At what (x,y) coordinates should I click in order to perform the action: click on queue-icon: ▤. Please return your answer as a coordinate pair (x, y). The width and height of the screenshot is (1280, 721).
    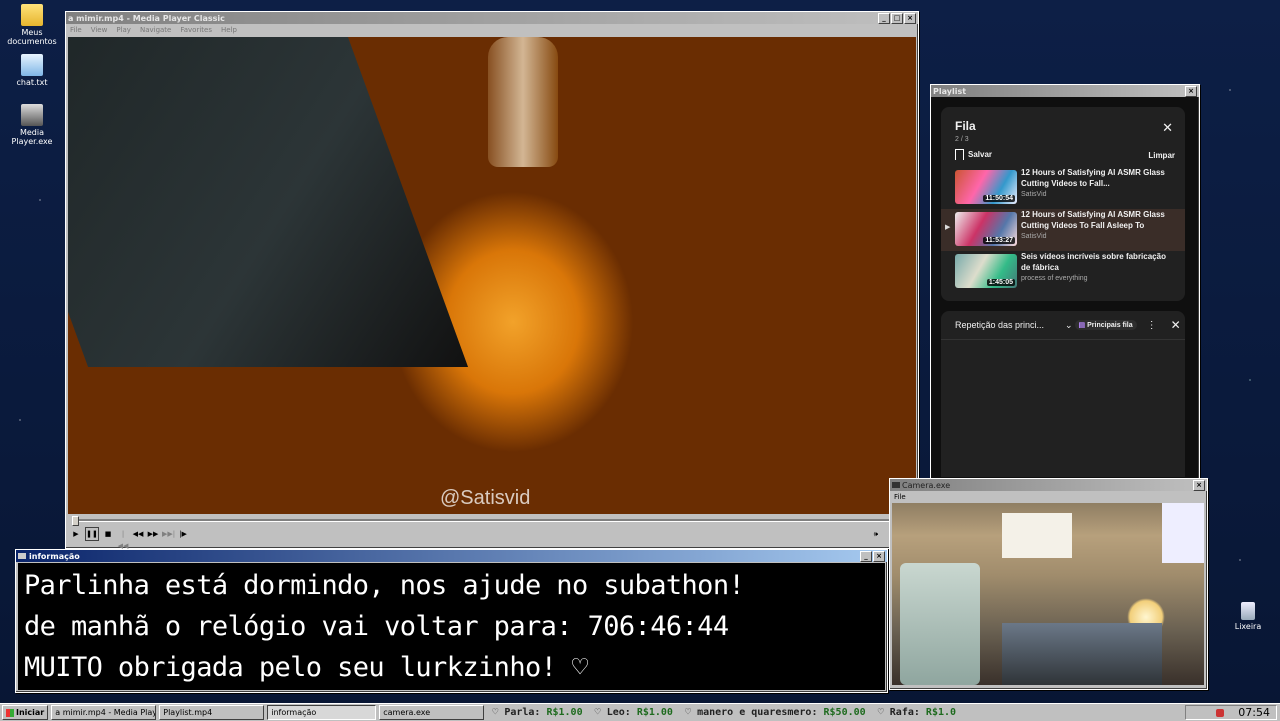
    Looking at the image, I should click on (1082, 325).